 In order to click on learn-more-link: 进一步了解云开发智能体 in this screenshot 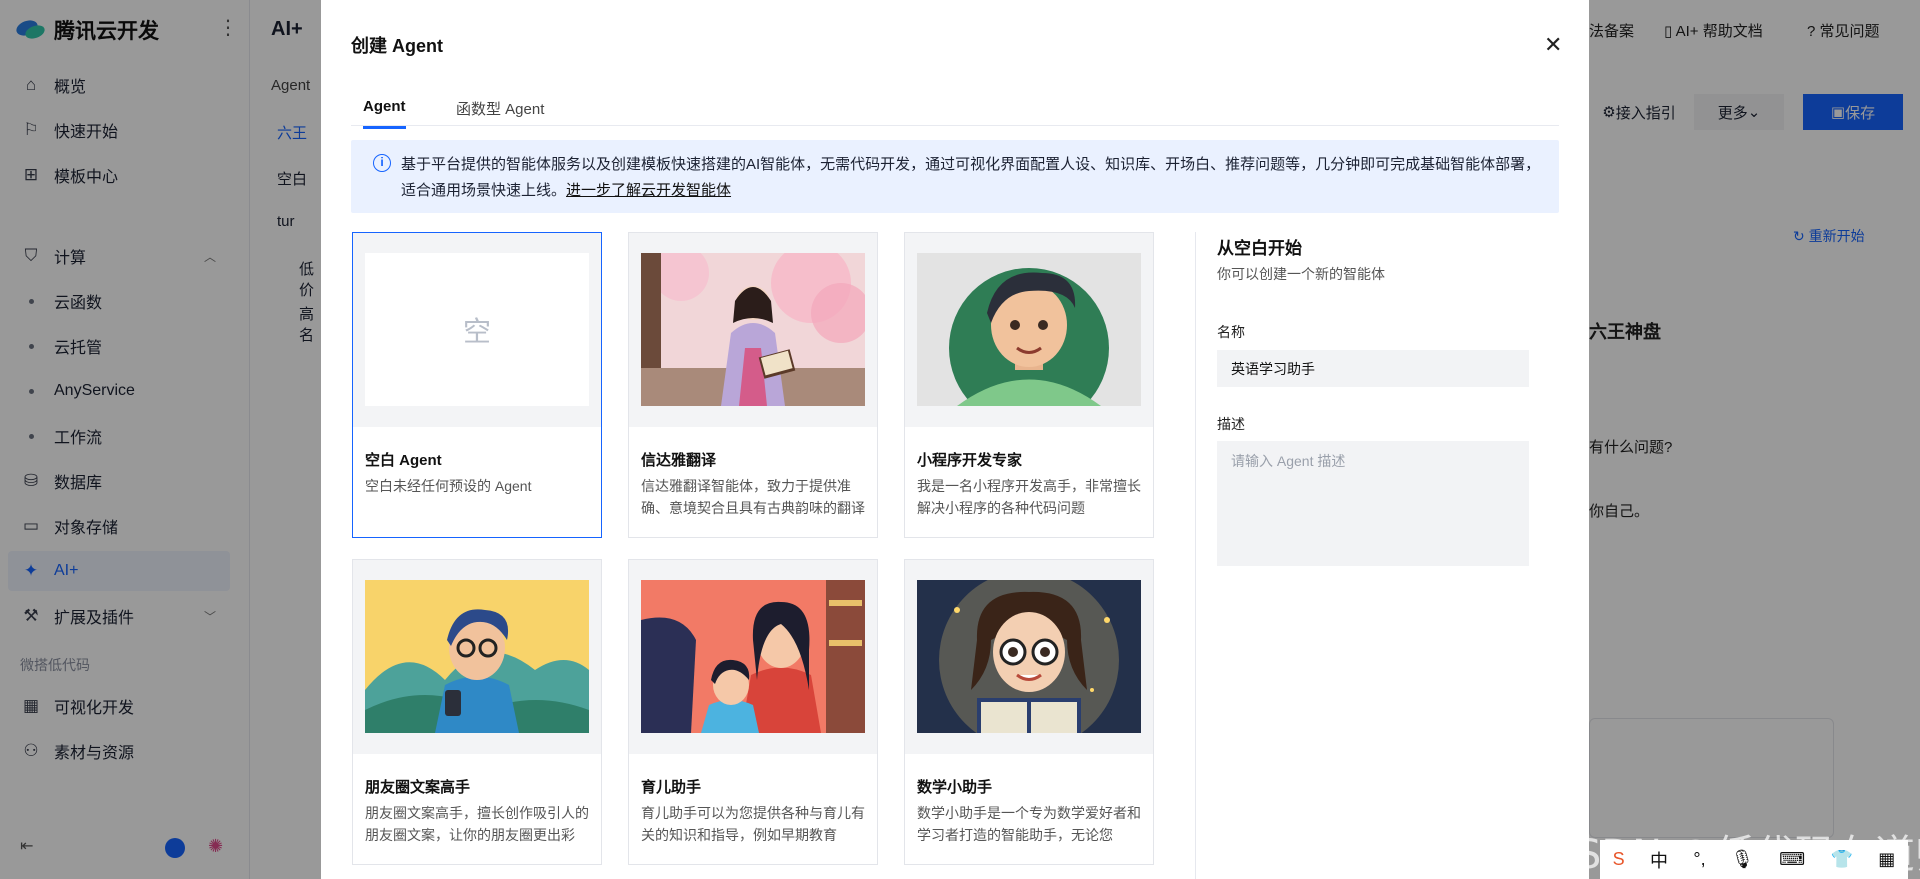, I will do `click(648, 190)`.